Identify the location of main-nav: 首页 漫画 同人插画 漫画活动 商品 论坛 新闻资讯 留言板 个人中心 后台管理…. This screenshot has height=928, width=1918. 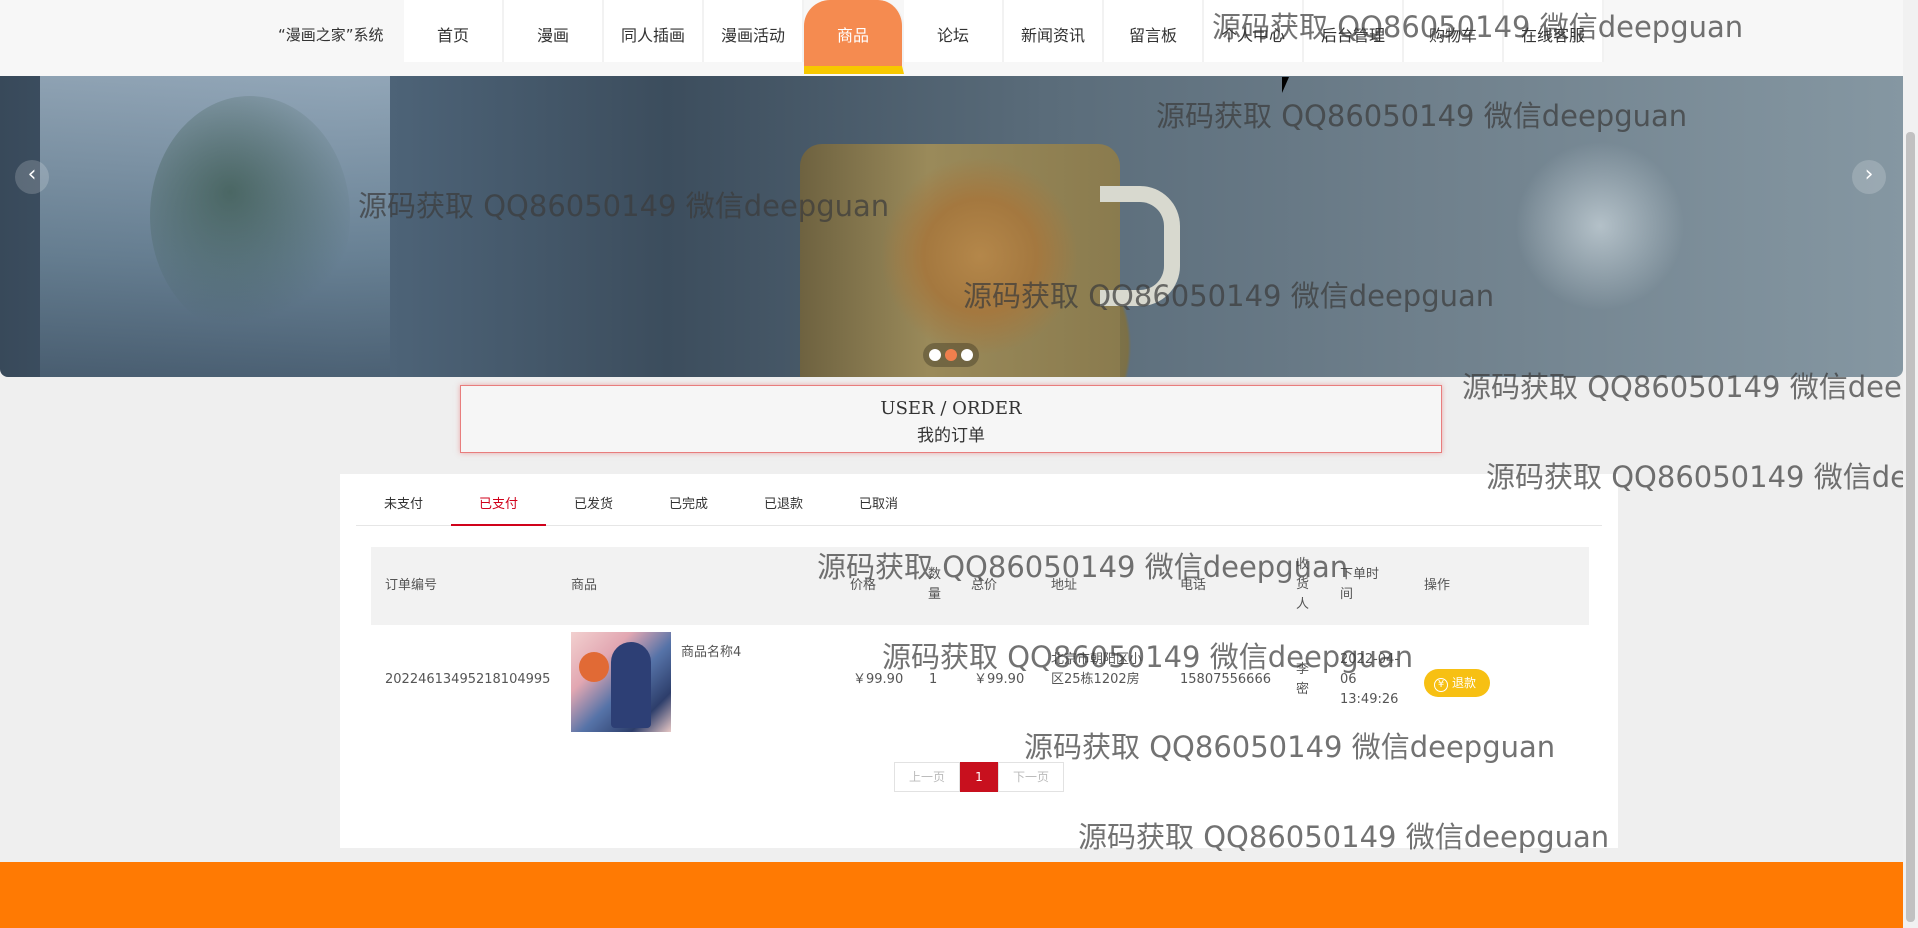
(1004, 37).